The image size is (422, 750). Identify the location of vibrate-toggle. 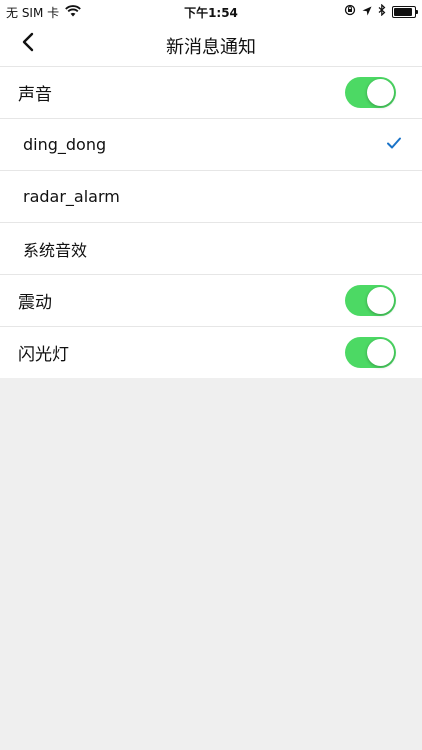
(370, 300).